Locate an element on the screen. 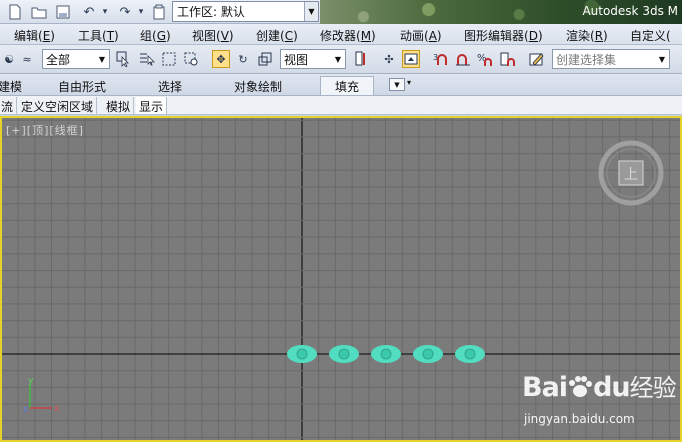 The image size is (682, 442). tab-selection: 选择 is located at coordinates (170, 86).